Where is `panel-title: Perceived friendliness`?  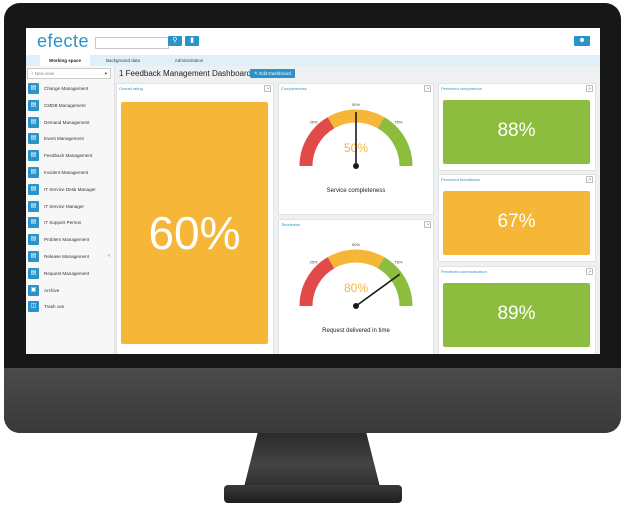 panel-title: Perceived friendliness is located at coordinates (461, 179).